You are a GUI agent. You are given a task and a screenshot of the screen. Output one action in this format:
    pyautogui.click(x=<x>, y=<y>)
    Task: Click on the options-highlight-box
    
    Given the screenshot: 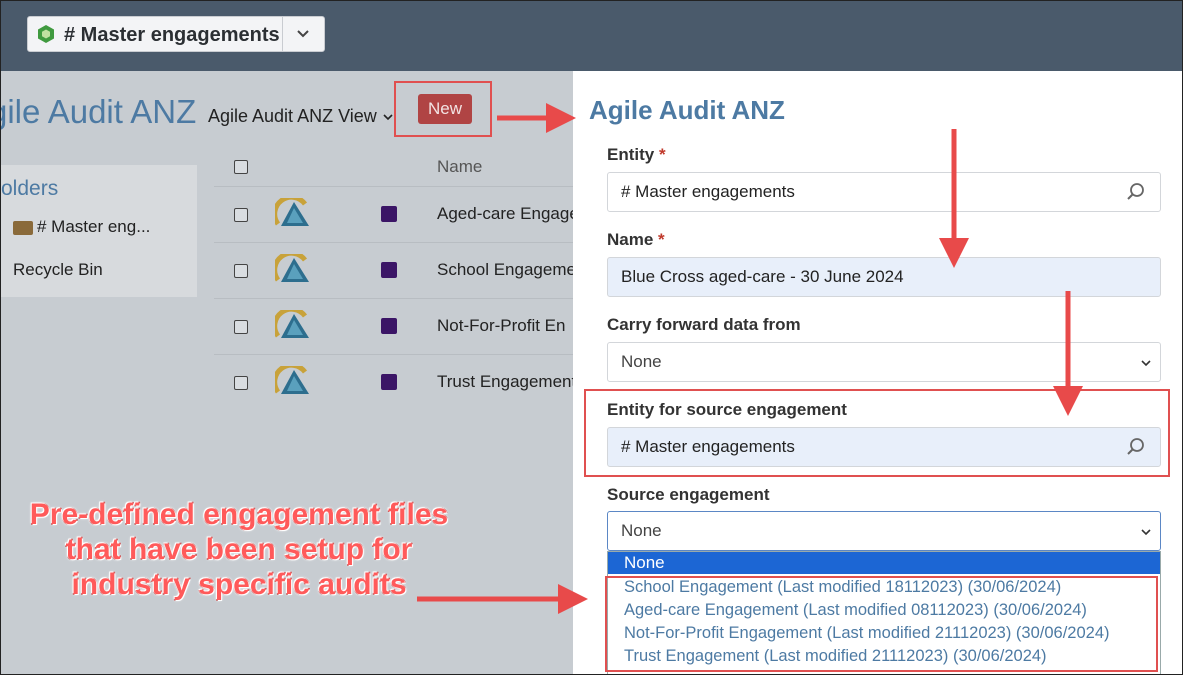 What is the action you would take?
    pyautogui.click(x=881, y=624)
    